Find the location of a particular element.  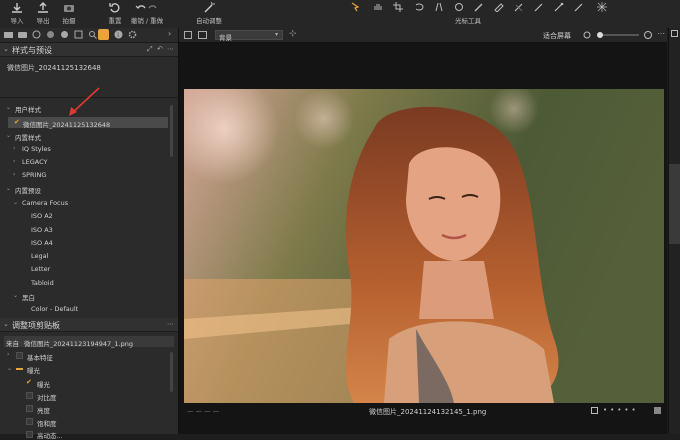

brush-icon is located at coordinates (479, 7).